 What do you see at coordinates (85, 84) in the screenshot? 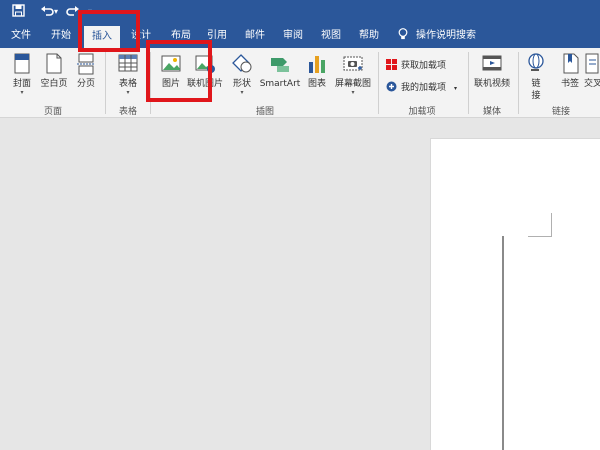
I see `page-break-label: 分页` at bounding box center [85, 84].